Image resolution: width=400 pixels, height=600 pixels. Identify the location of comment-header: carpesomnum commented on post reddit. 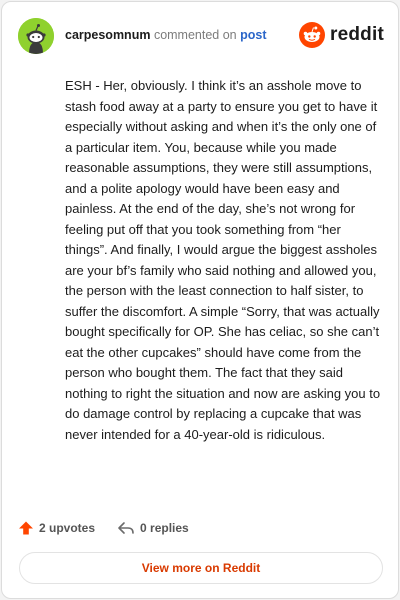
(200, 35).